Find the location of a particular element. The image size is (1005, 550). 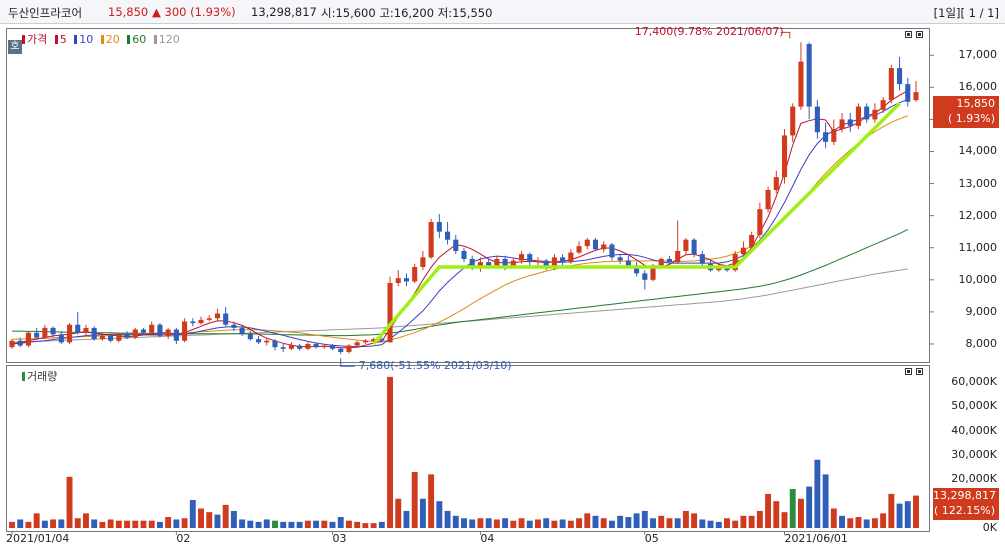

last-volume-badge: 13,298,817 ( 122.15%) is located at coordinates (966, 504).